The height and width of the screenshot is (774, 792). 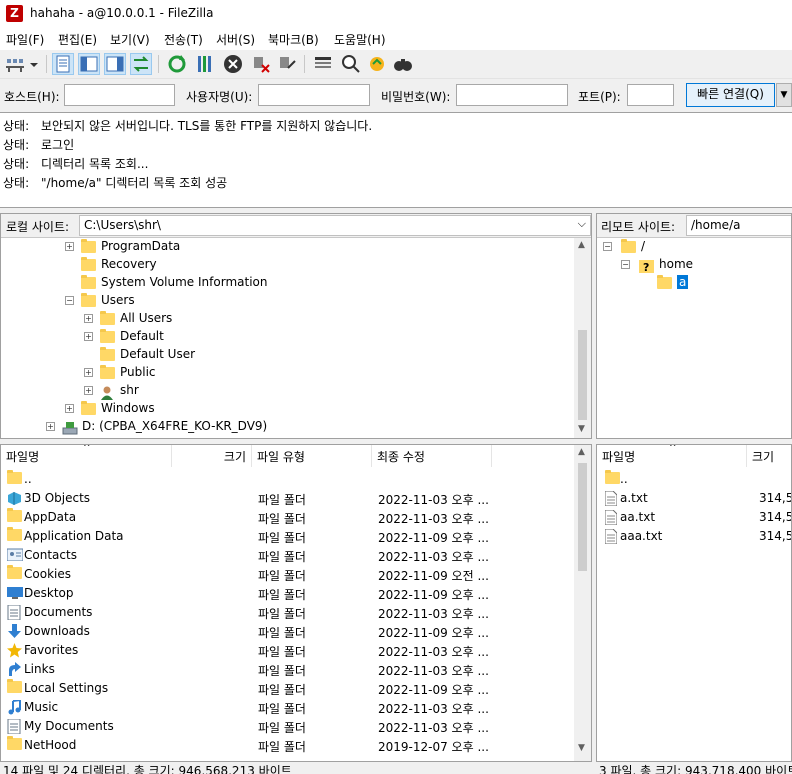 I want to click on remote-path-input: /home/a, so click(x=738, y=225).